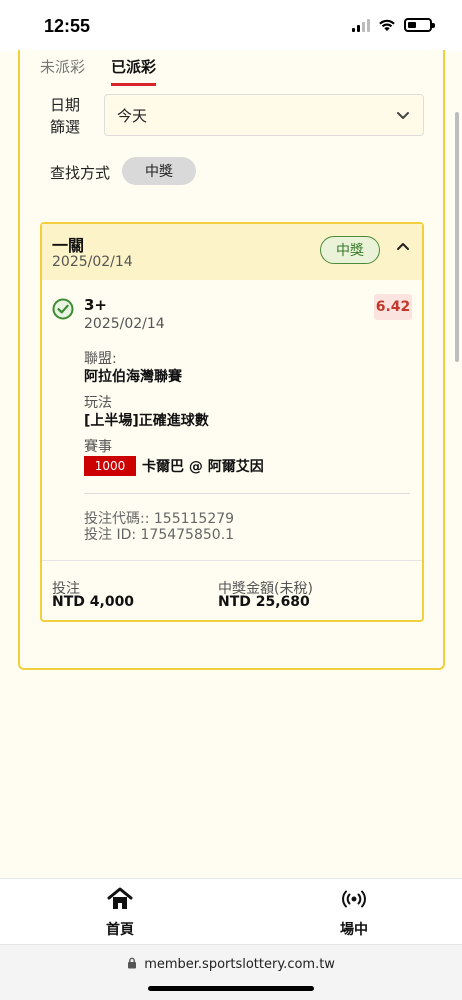  Describe the element at coordinates (98, 71) in the screenshot. I see `payout-tabs: 未派彩 已派彩` at that location.